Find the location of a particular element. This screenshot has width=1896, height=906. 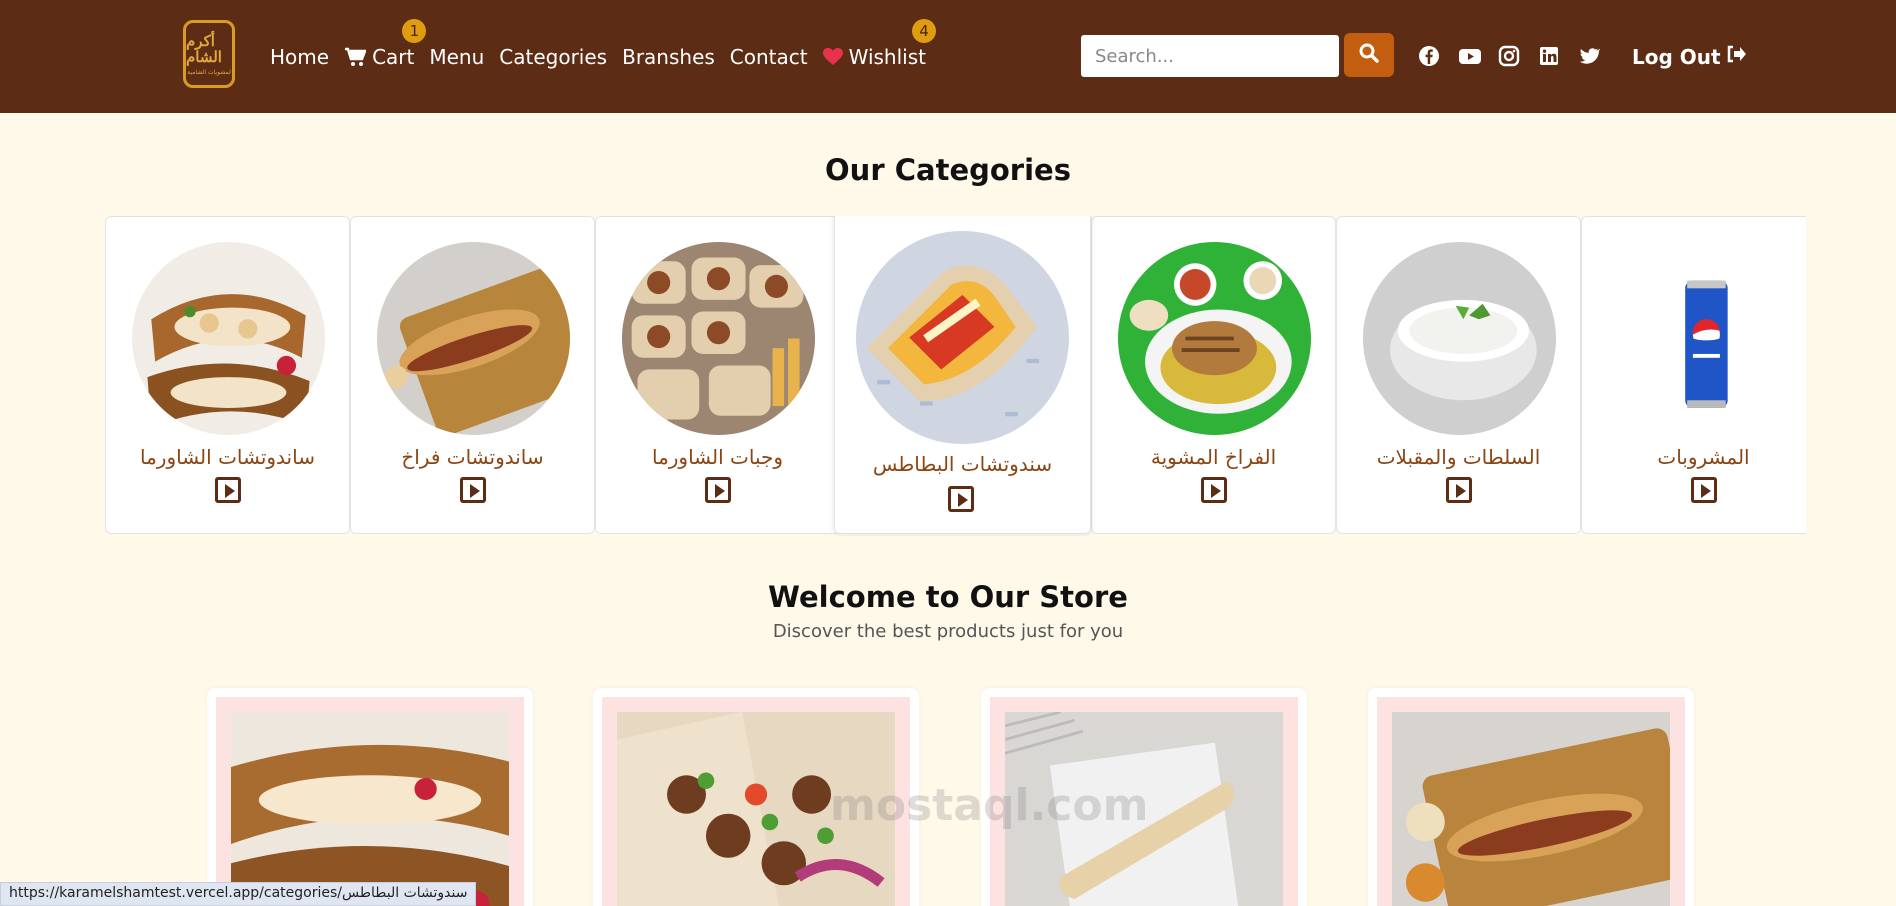

brand-logo: أكرم الشام لمشويات الشامية is located at coordinates (209, 54).